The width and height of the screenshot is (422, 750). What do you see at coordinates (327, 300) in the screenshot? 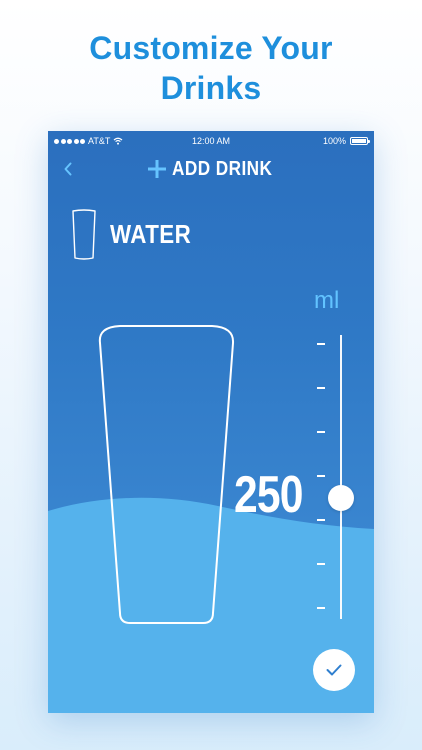
I see `unit-label: ml` at bounding box center [327, 300].